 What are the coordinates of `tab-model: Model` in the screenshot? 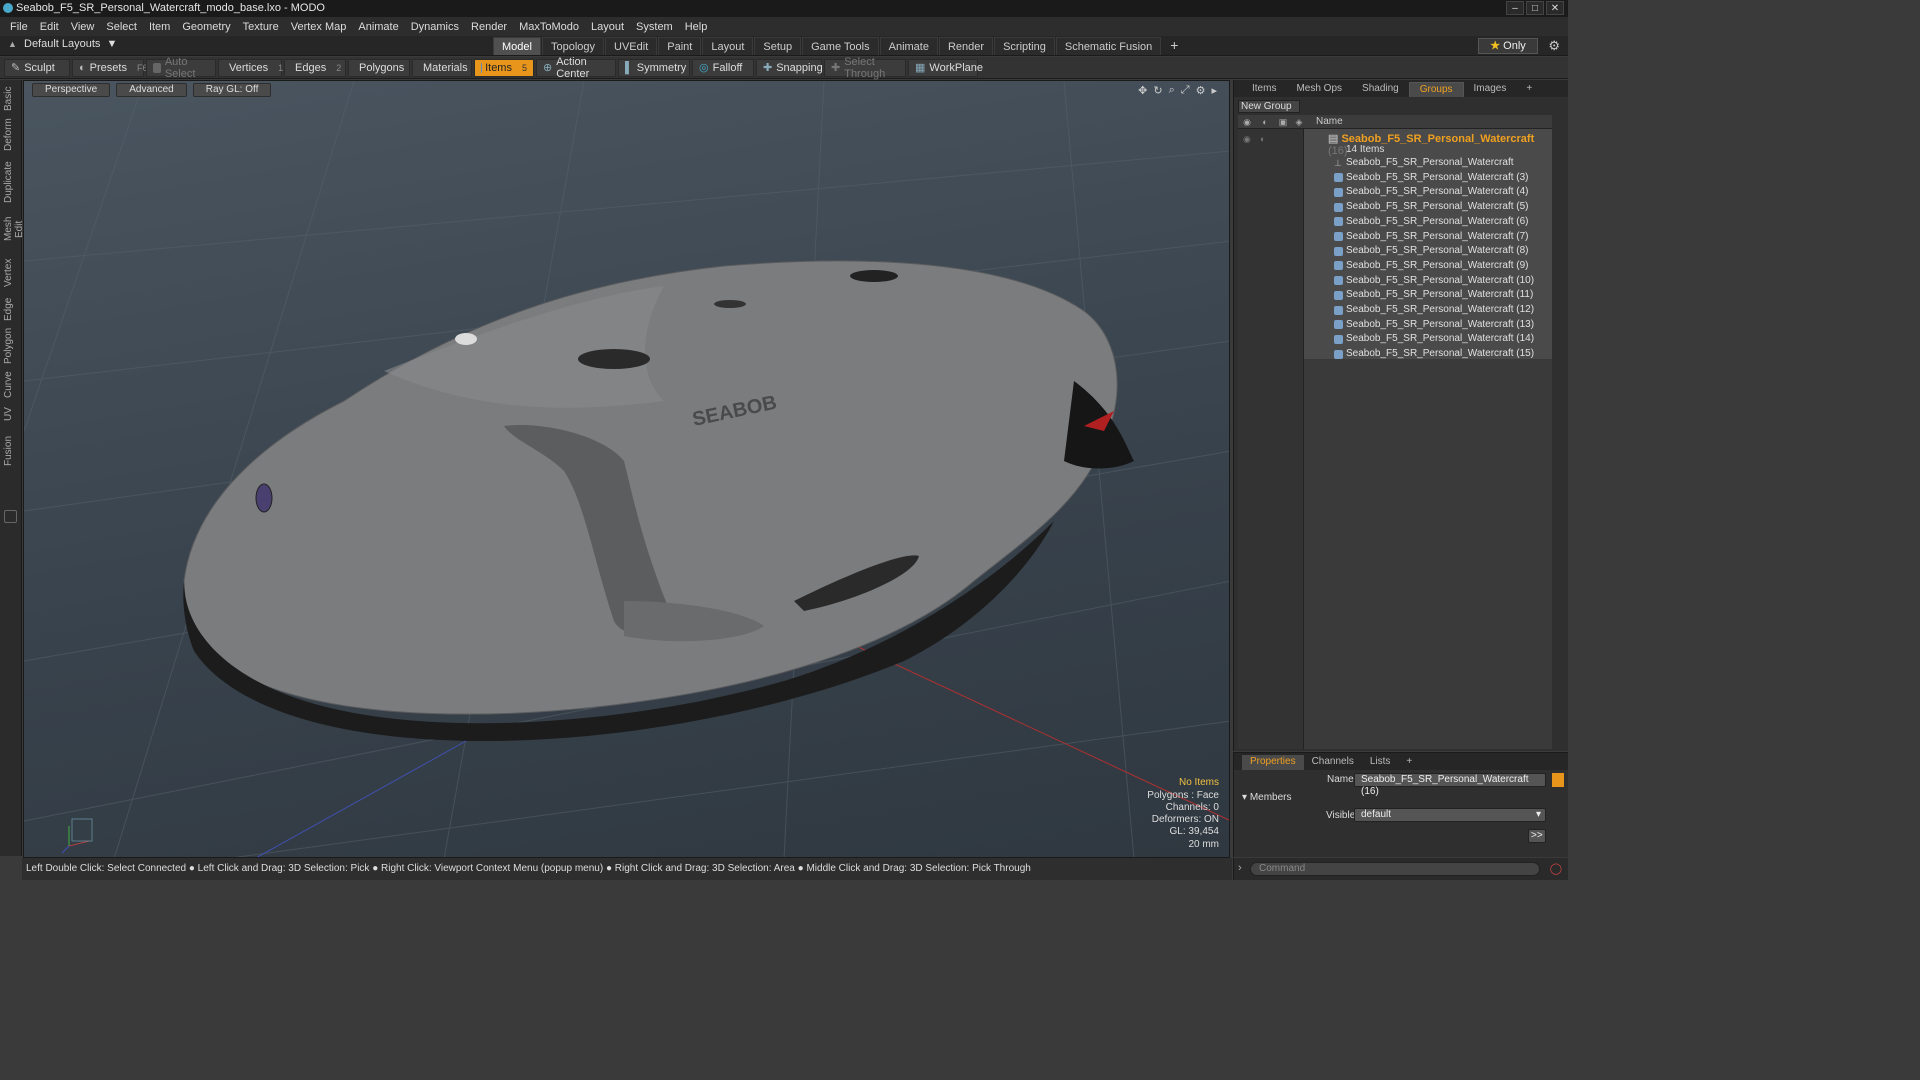 It's located at (517, 46).